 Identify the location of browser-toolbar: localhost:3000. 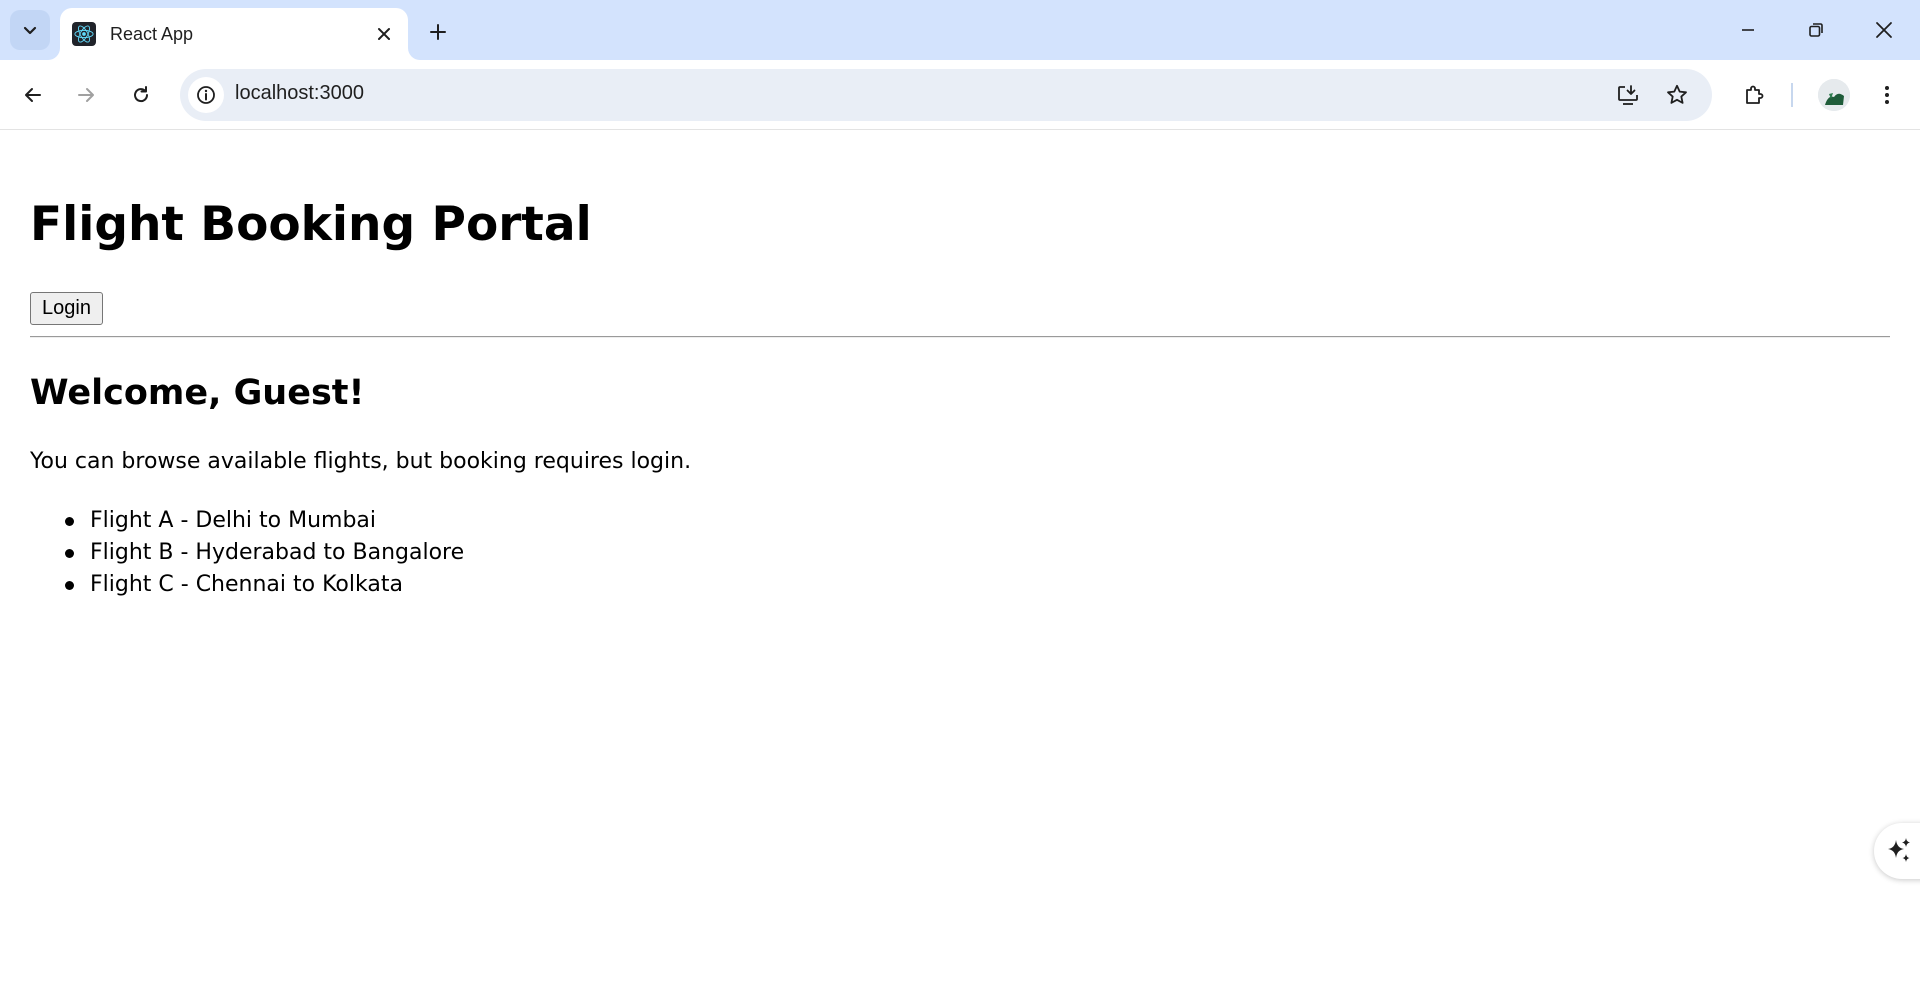
(960, 95).